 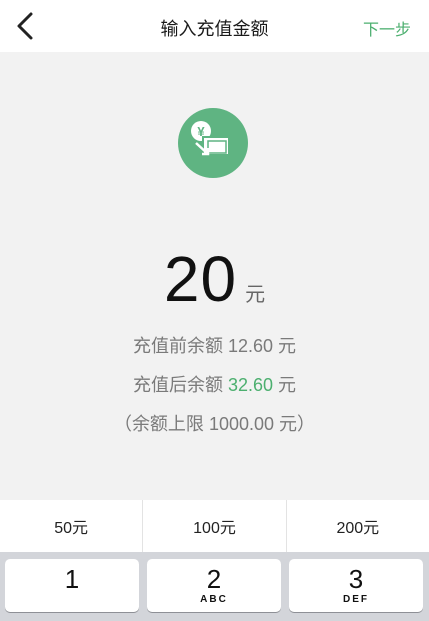 What do you see at coordinates (122, 424) in the screenshot?
I see `limit-open-paren: （` at bounding box center [122, 424].